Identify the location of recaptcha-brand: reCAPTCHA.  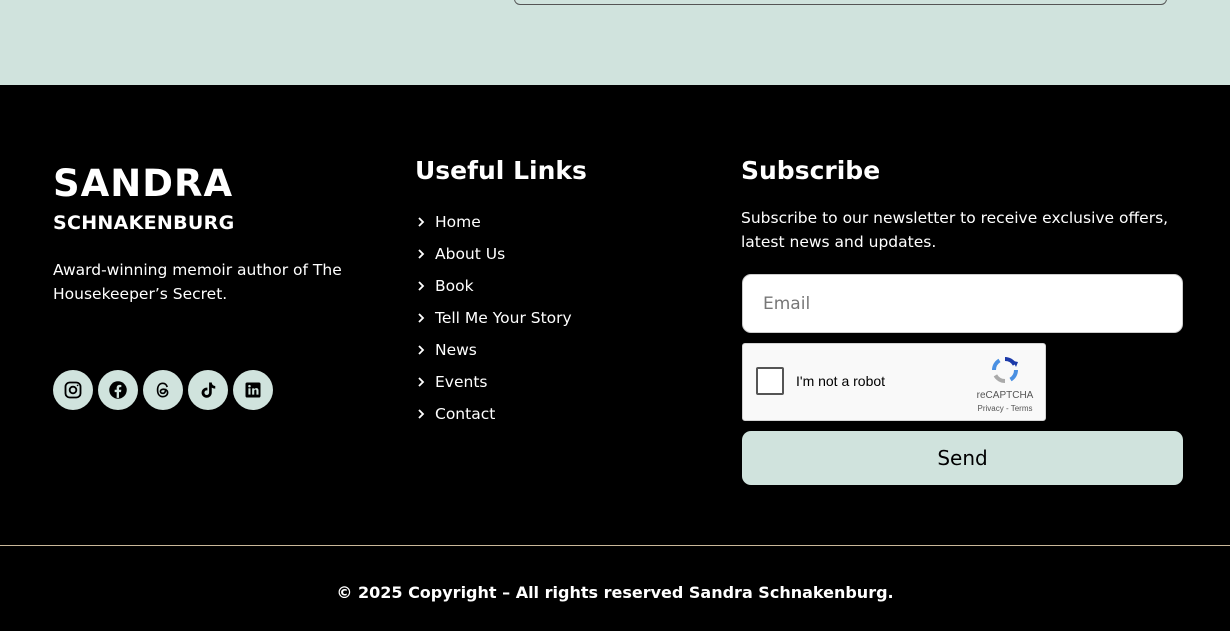
(1005, 395).